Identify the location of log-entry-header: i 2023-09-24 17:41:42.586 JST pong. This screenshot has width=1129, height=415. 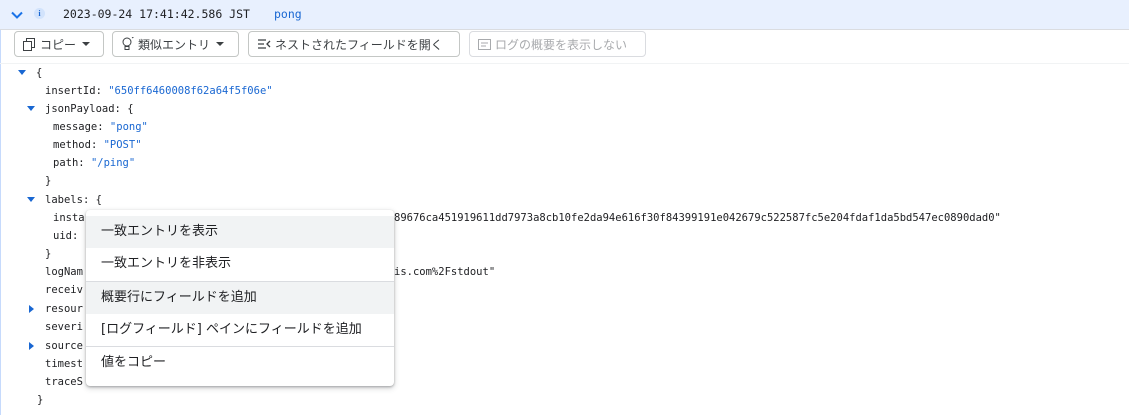
(564, 15).